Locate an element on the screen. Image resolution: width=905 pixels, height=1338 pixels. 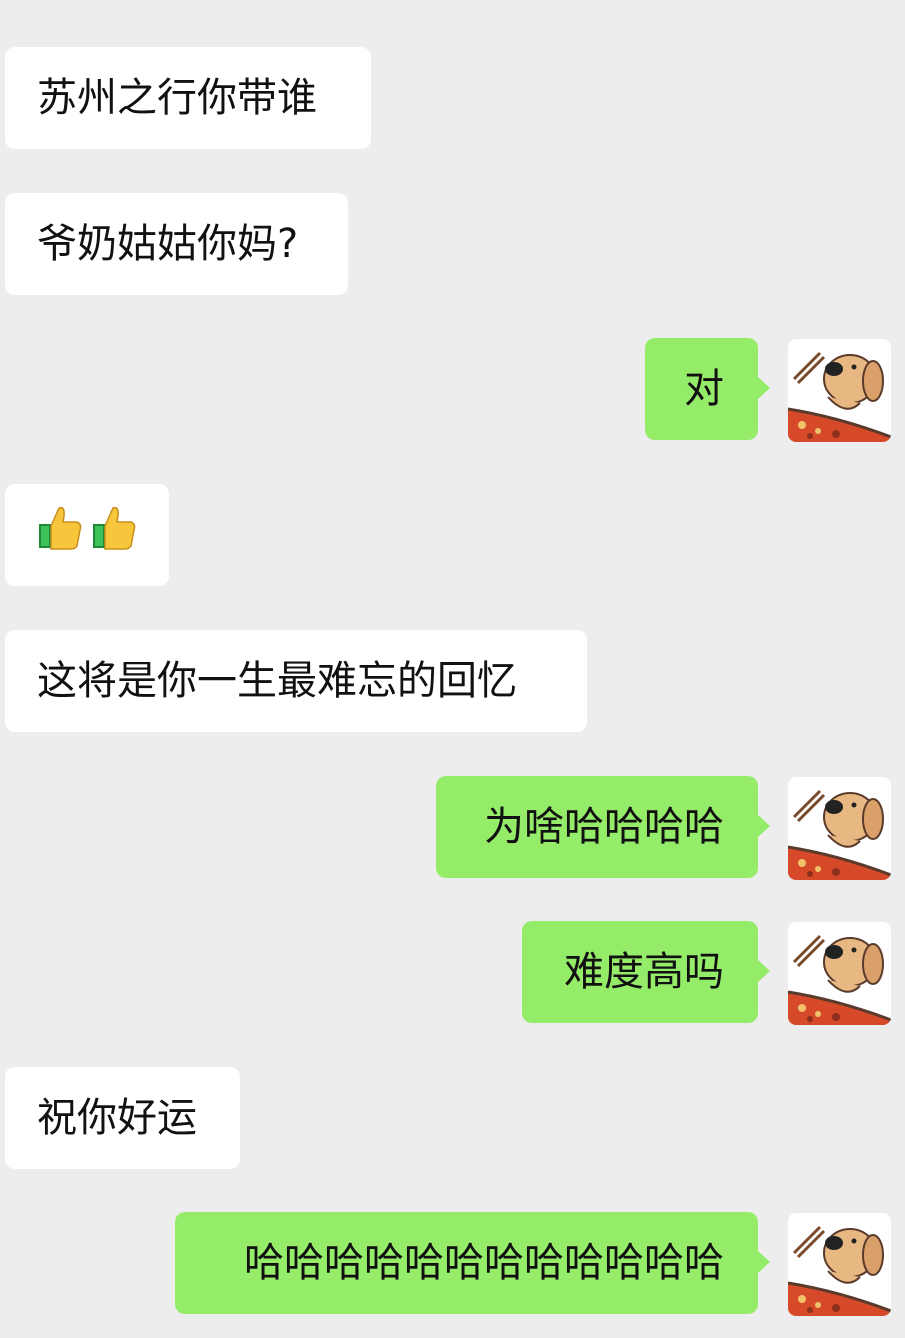
incoming-message-bubble: 爷奶姑姑你妈? is located at coordinates (176, 244).